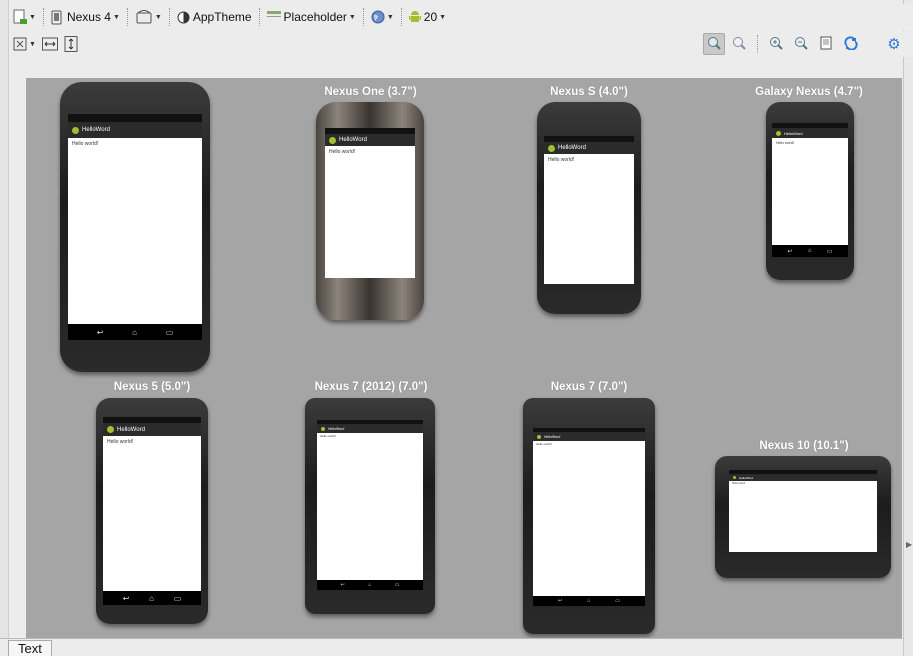  What do you see at coordinates (589, 92) in the screenshot?
I see `device-label: Nexus S (4.0")` at bounding box center [589, 92].